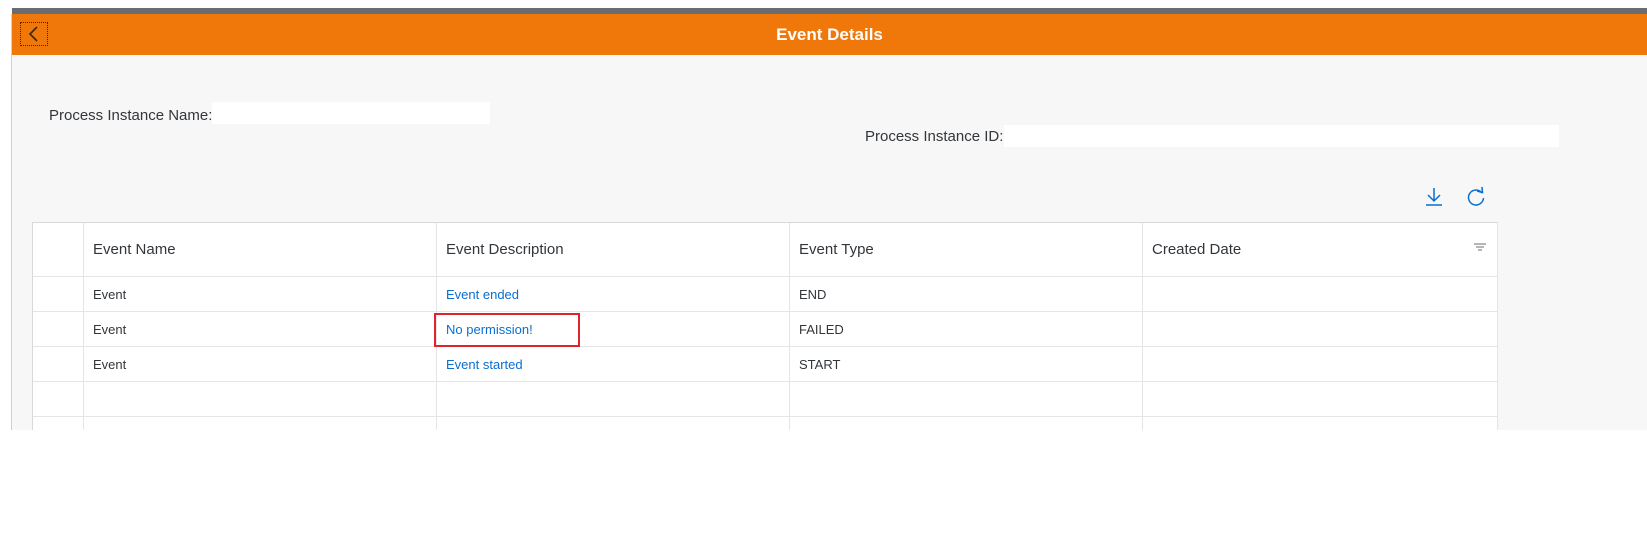 This screenshot has height=543, width=1647. I want to click on refresh-button, so click(1476, 197).